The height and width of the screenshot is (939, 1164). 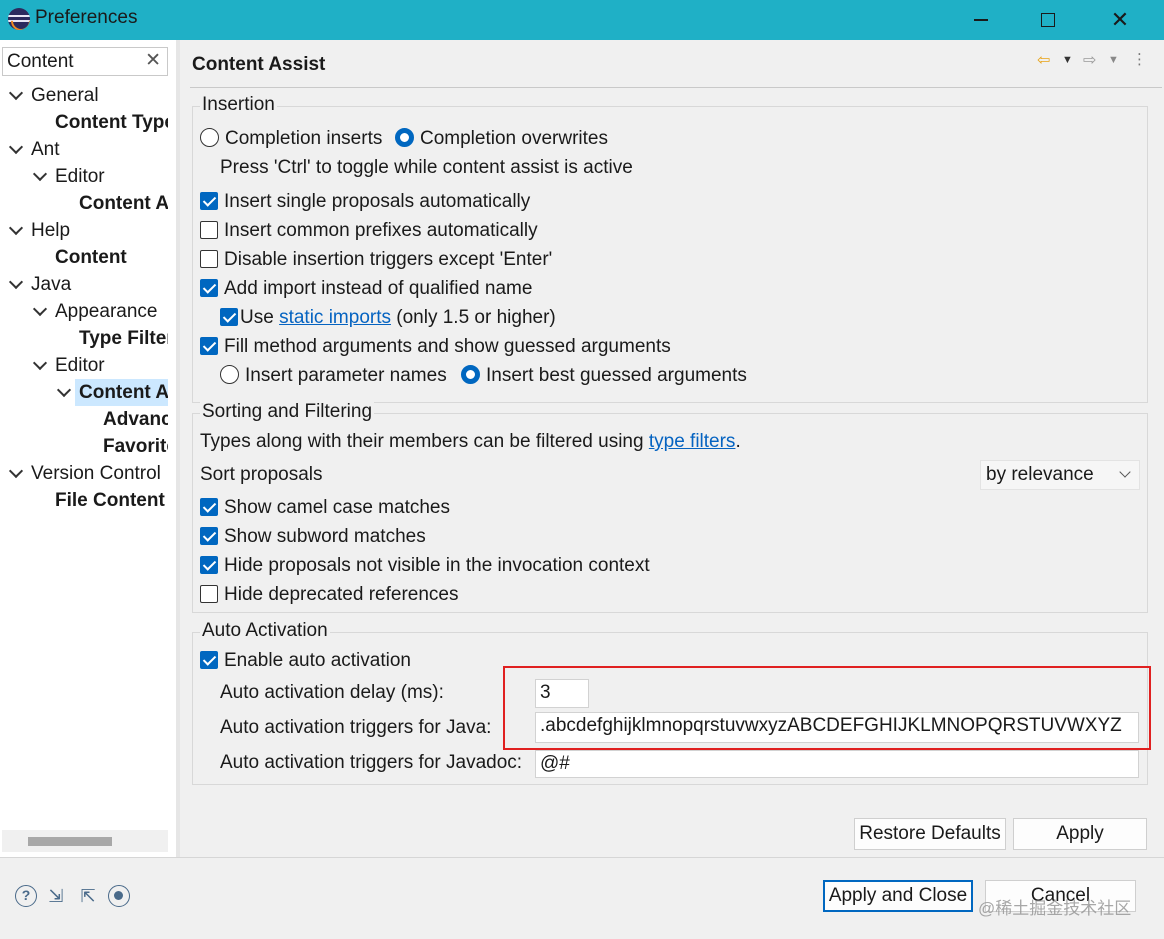 What do you see at coordinates (84, 419) in the screenshot?
I see `tree-item-advanced: Advanced` at bounding box center [84, 419].